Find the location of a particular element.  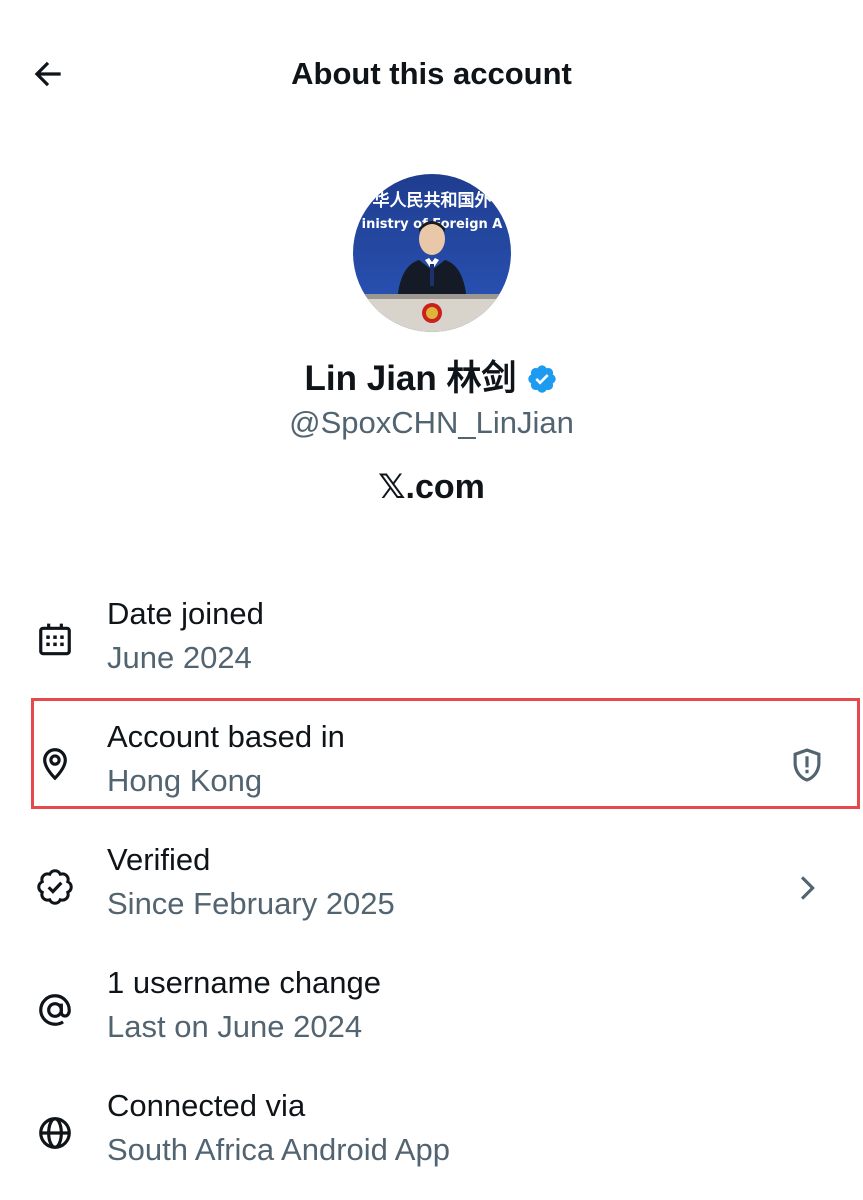

profile-photo: 华人民共和国外 inistry of Foreign A is located at coordinates (432, 253).